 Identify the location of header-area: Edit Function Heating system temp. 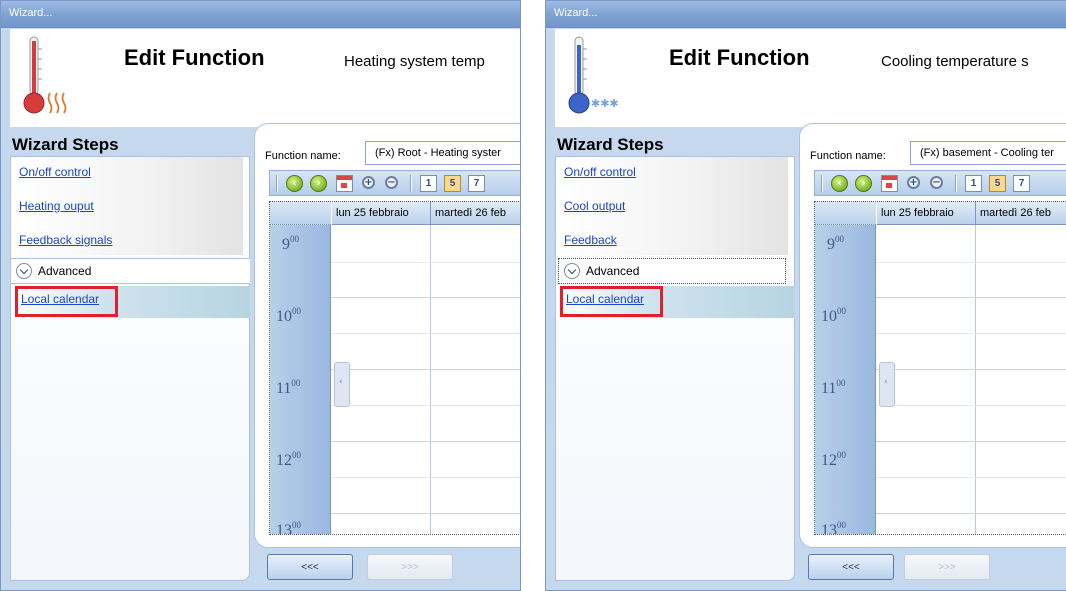
(265, 78).